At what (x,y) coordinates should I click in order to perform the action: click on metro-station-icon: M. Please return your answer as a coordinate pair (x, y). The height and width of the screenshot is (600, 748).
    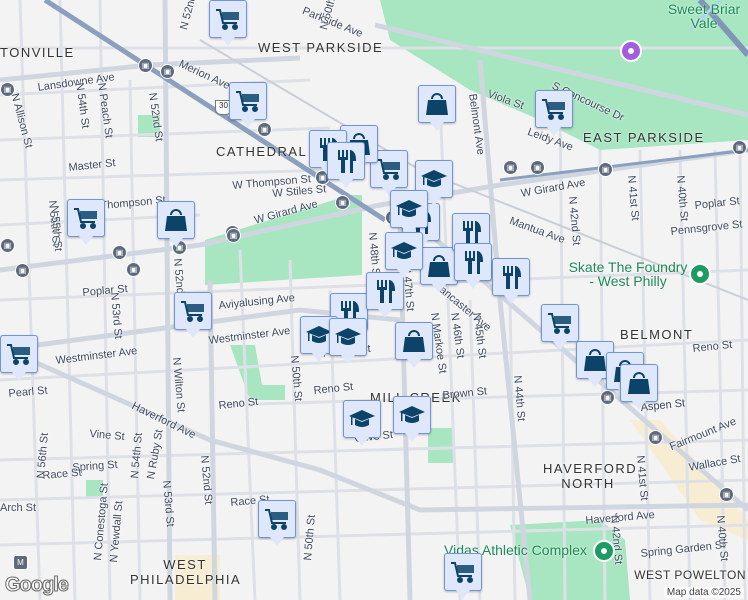
    Looking at the image, I should click on (20, 562).